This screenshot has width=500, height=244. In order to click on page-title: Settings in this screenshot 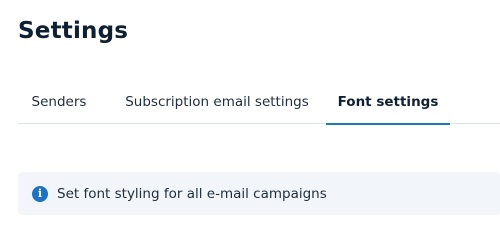, I will do `click(73, 31)`.